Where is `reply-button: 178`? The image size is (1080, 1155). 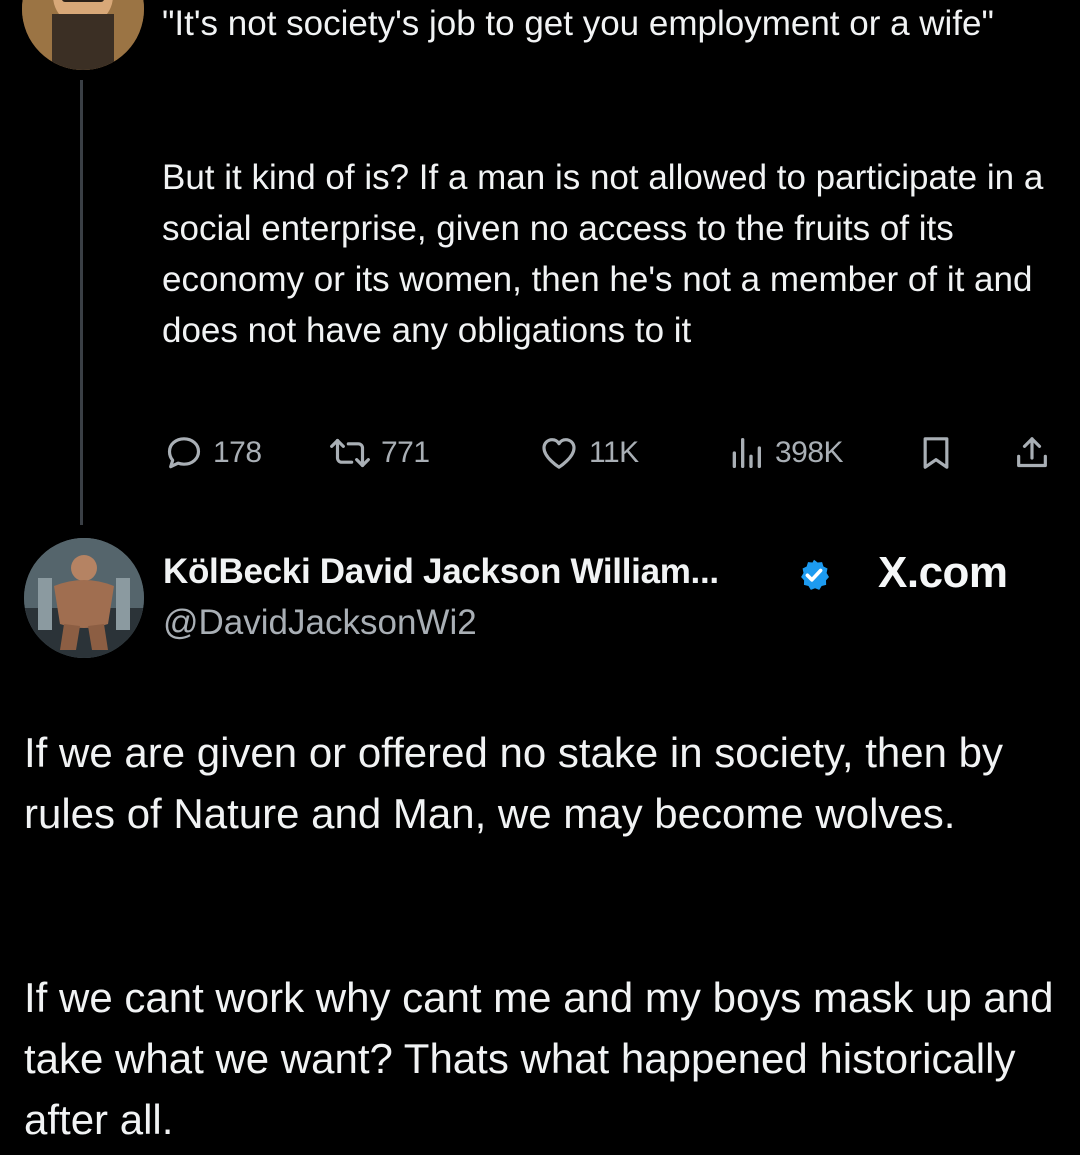 reply-button: 178 is located at coordinates (213, 453).